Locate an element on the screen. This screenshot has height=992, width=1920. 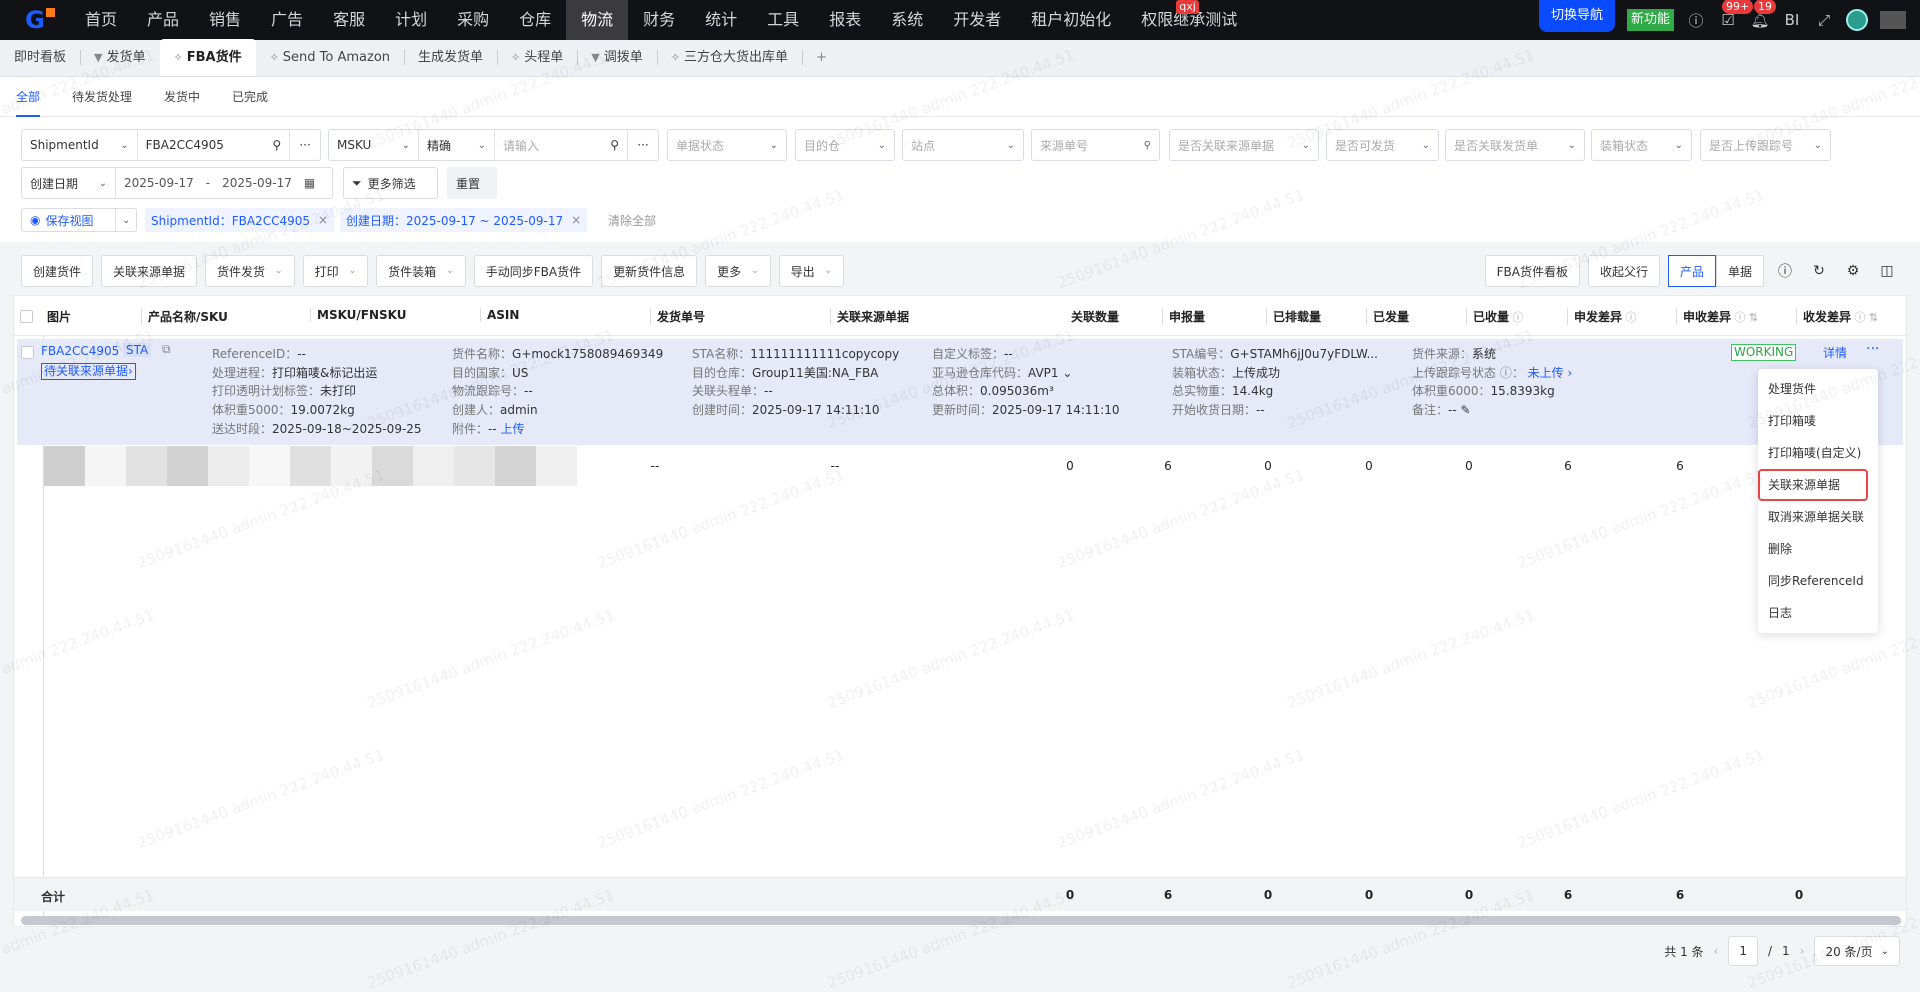
detail-link: 详情 is located at coordinates (1835, 352).